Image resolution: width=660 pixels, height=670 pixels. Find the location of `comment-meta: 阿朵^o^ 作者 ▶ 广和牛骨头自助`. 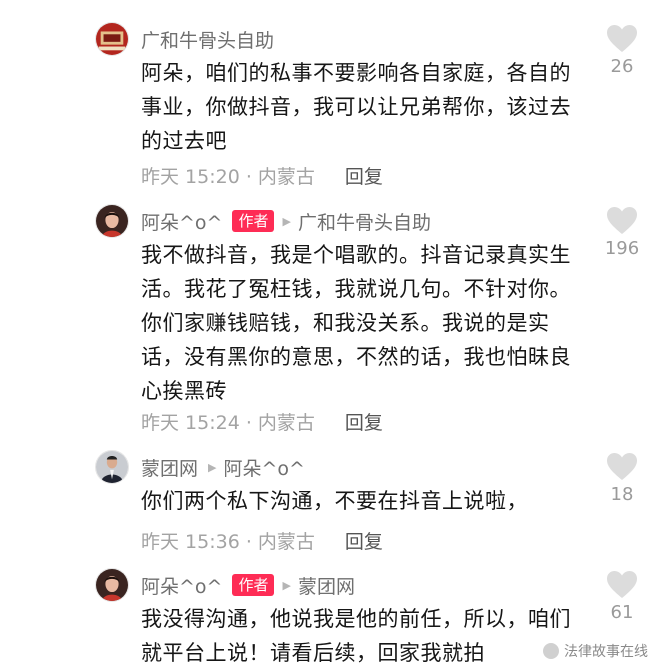

comment-meta: 阿朵^o^ 作者 ▶ 广和牛骨头自助 is located at coordinates (286, 221).